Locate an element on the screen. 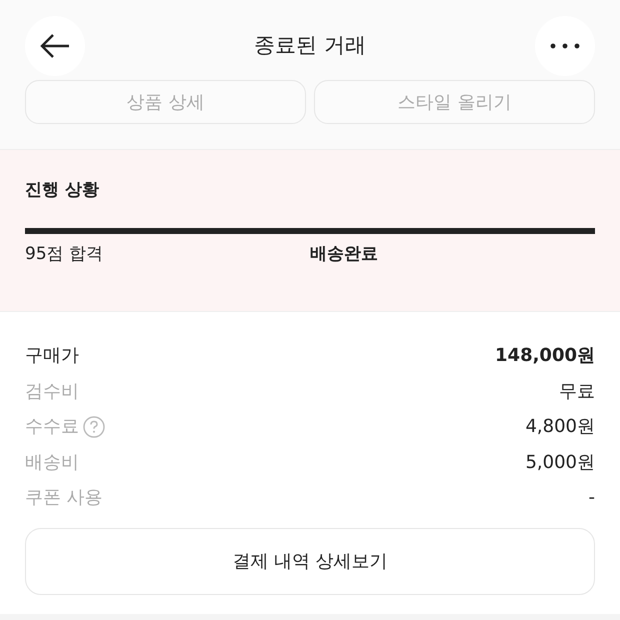 The image size is (620, 620). fee-value: - is located at coordinates (591, 498).